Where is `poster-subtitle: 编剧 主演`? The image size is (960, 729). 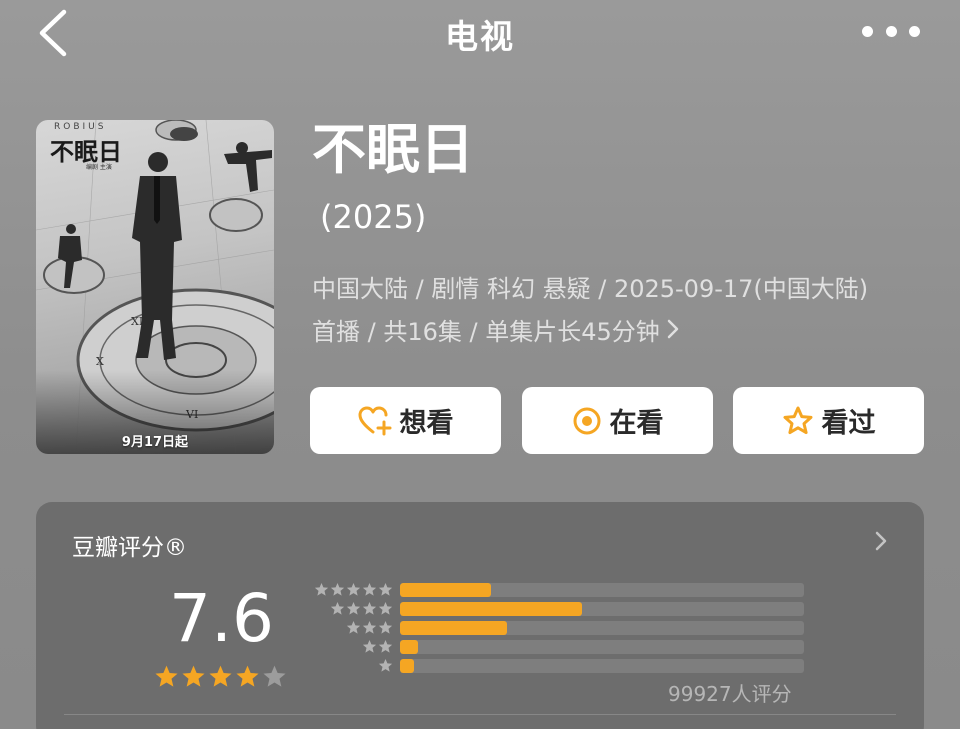
poster-subtitle: 编剧 主演 is located at coordinates (99, 167).